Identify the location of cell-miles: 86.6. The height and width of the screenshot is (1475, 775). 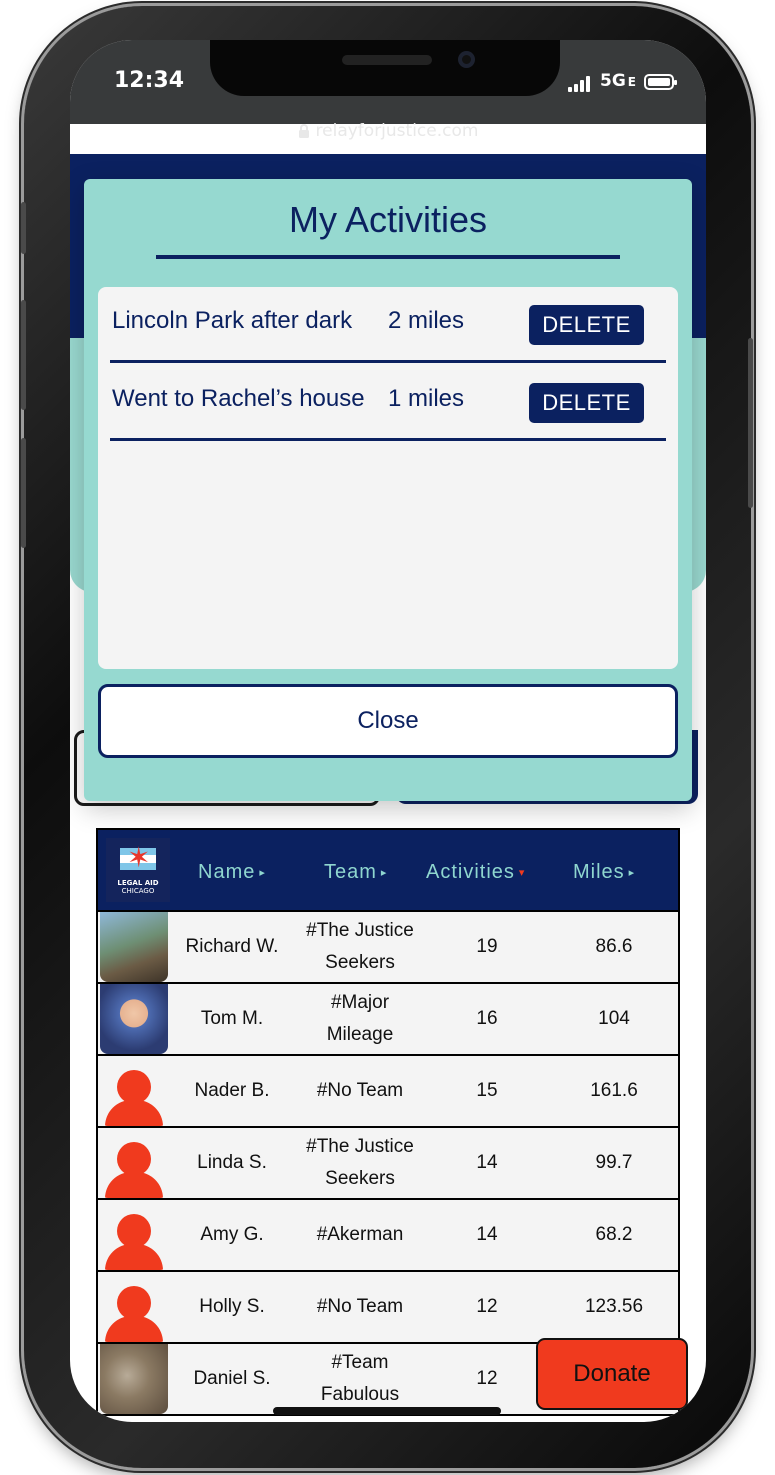
(614, 946).